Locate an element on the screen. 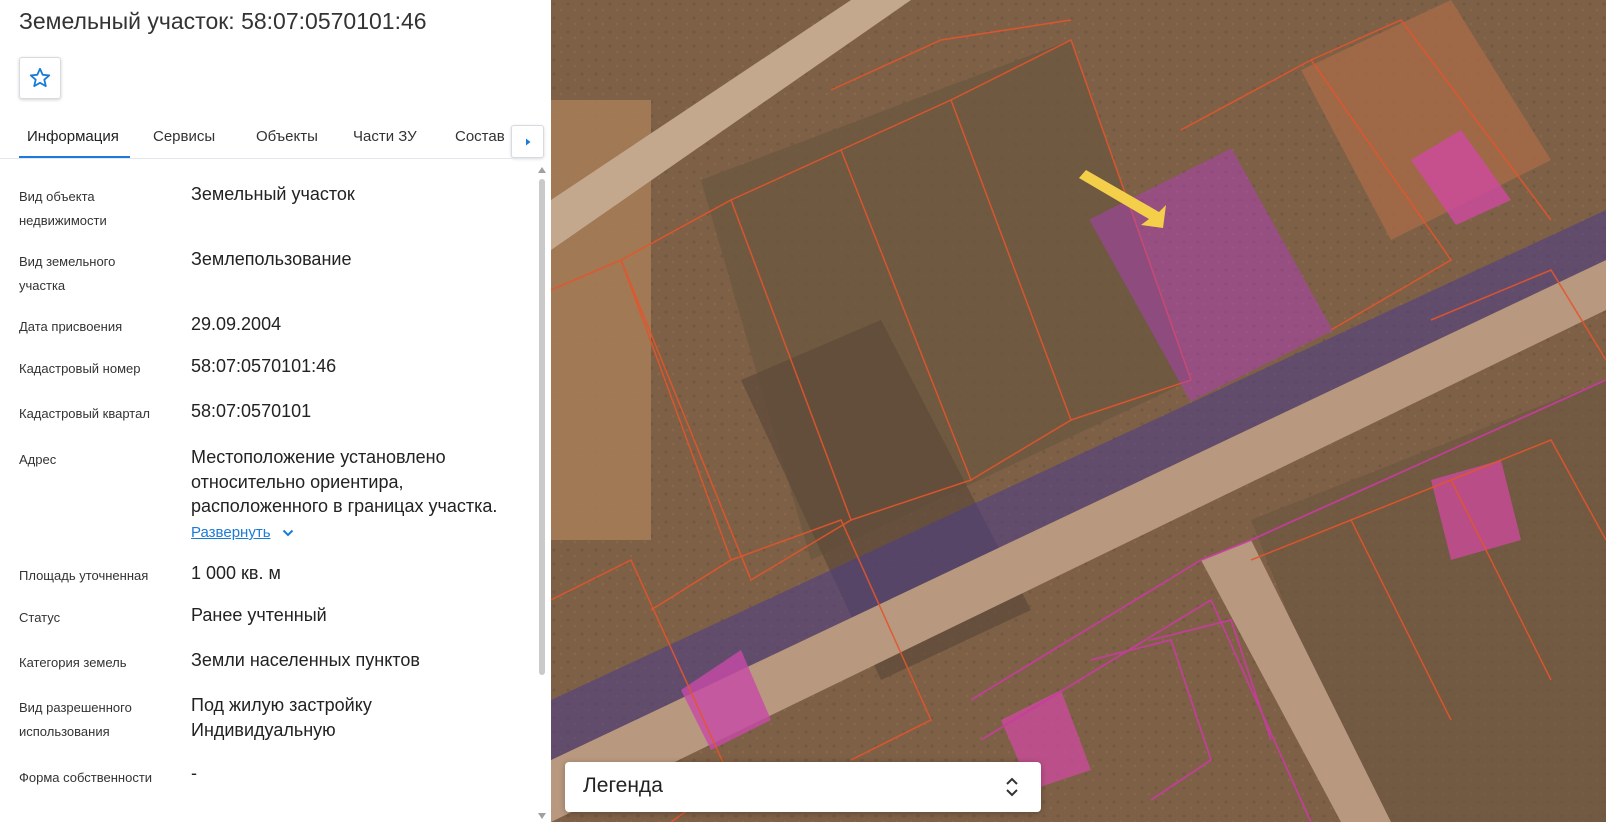  expand-address-link: Развернуть is located at coordinates (243, 532).